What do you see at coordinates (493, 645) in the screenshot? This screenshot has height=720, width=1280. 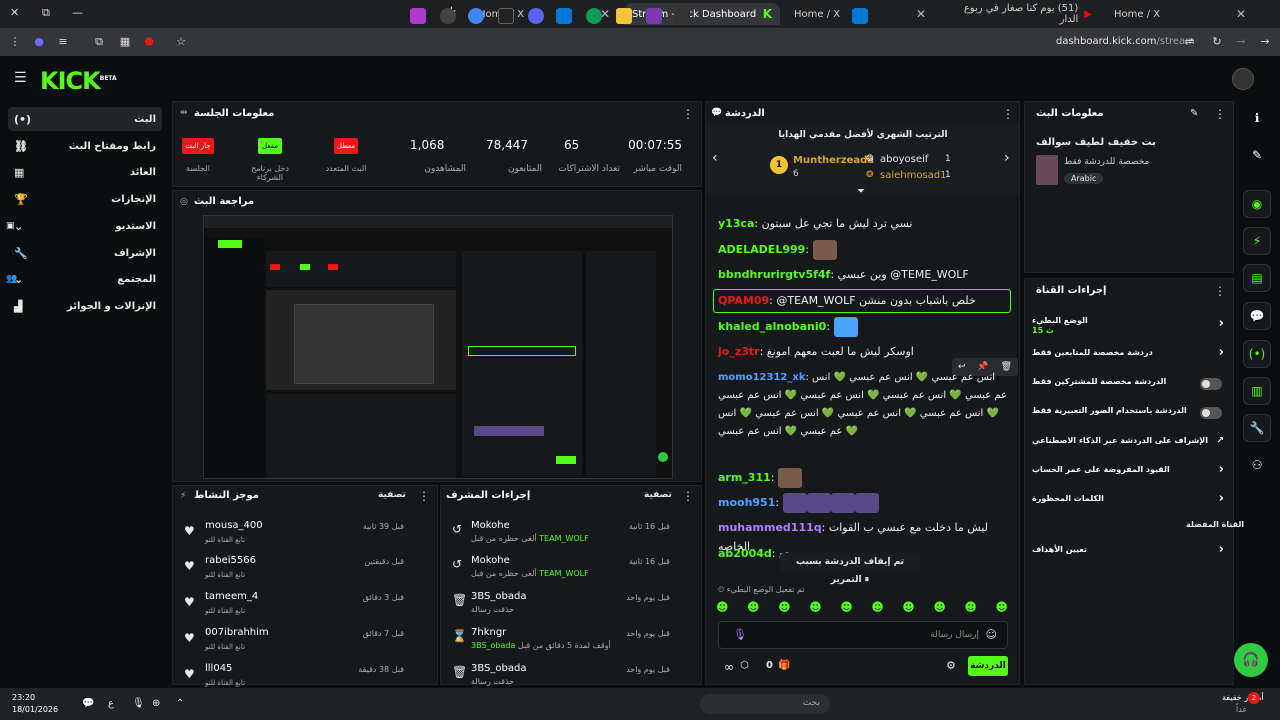 I see `moderator-name: 3BS_obada` at bounding box center [493, 645].